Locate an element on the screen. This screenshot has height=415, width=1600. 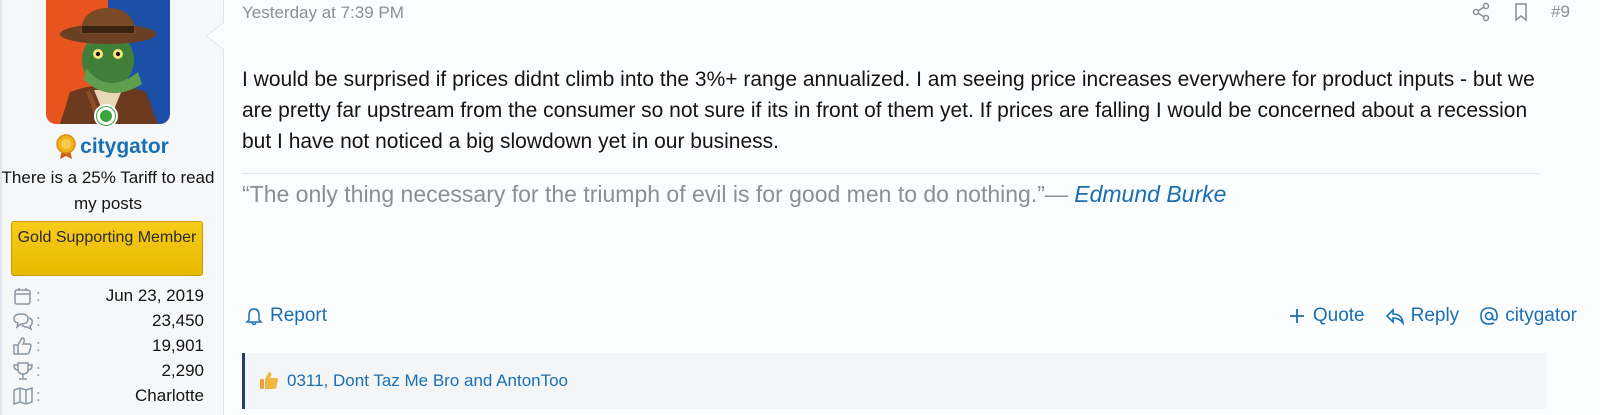
stat-row-joined: : Jun 23, 2019 is located at coordinates (108, 295).